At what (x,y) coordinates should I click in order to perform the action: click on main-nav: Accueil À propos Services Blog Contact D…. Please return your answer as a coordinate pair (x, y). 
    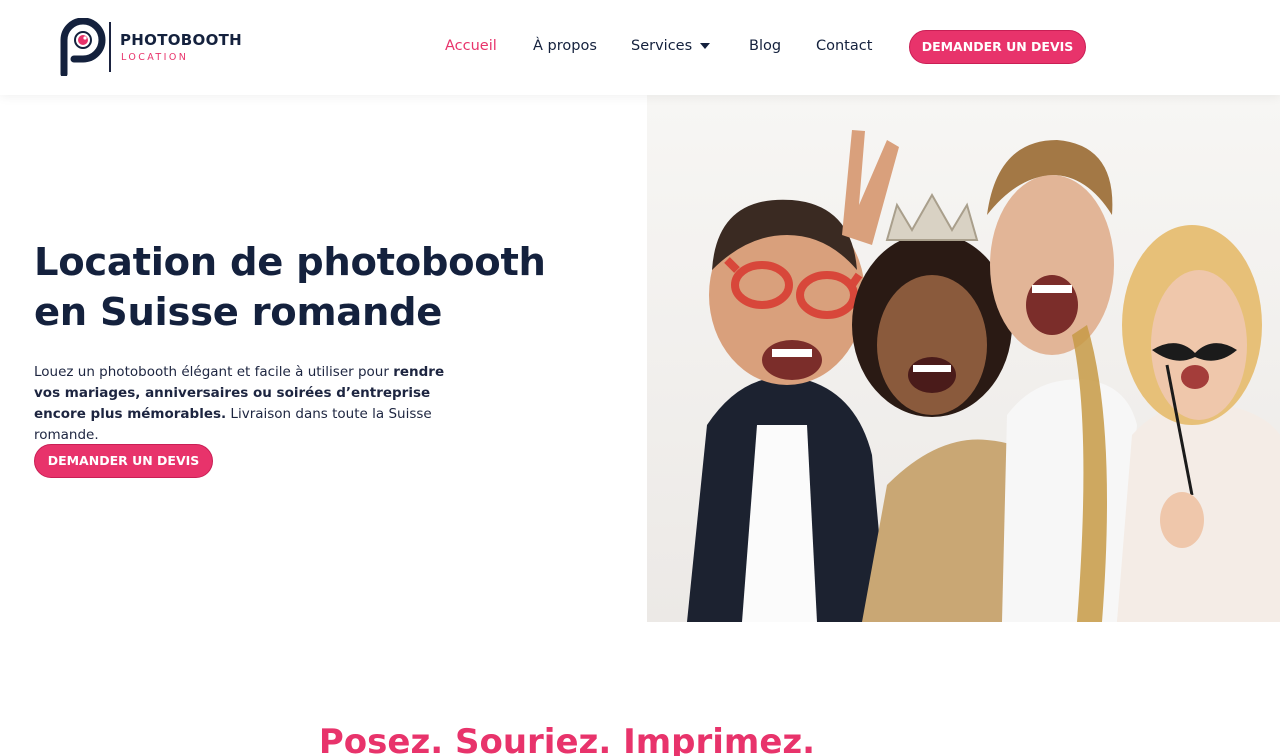
    Looking at the image, I should click on (640, 47).